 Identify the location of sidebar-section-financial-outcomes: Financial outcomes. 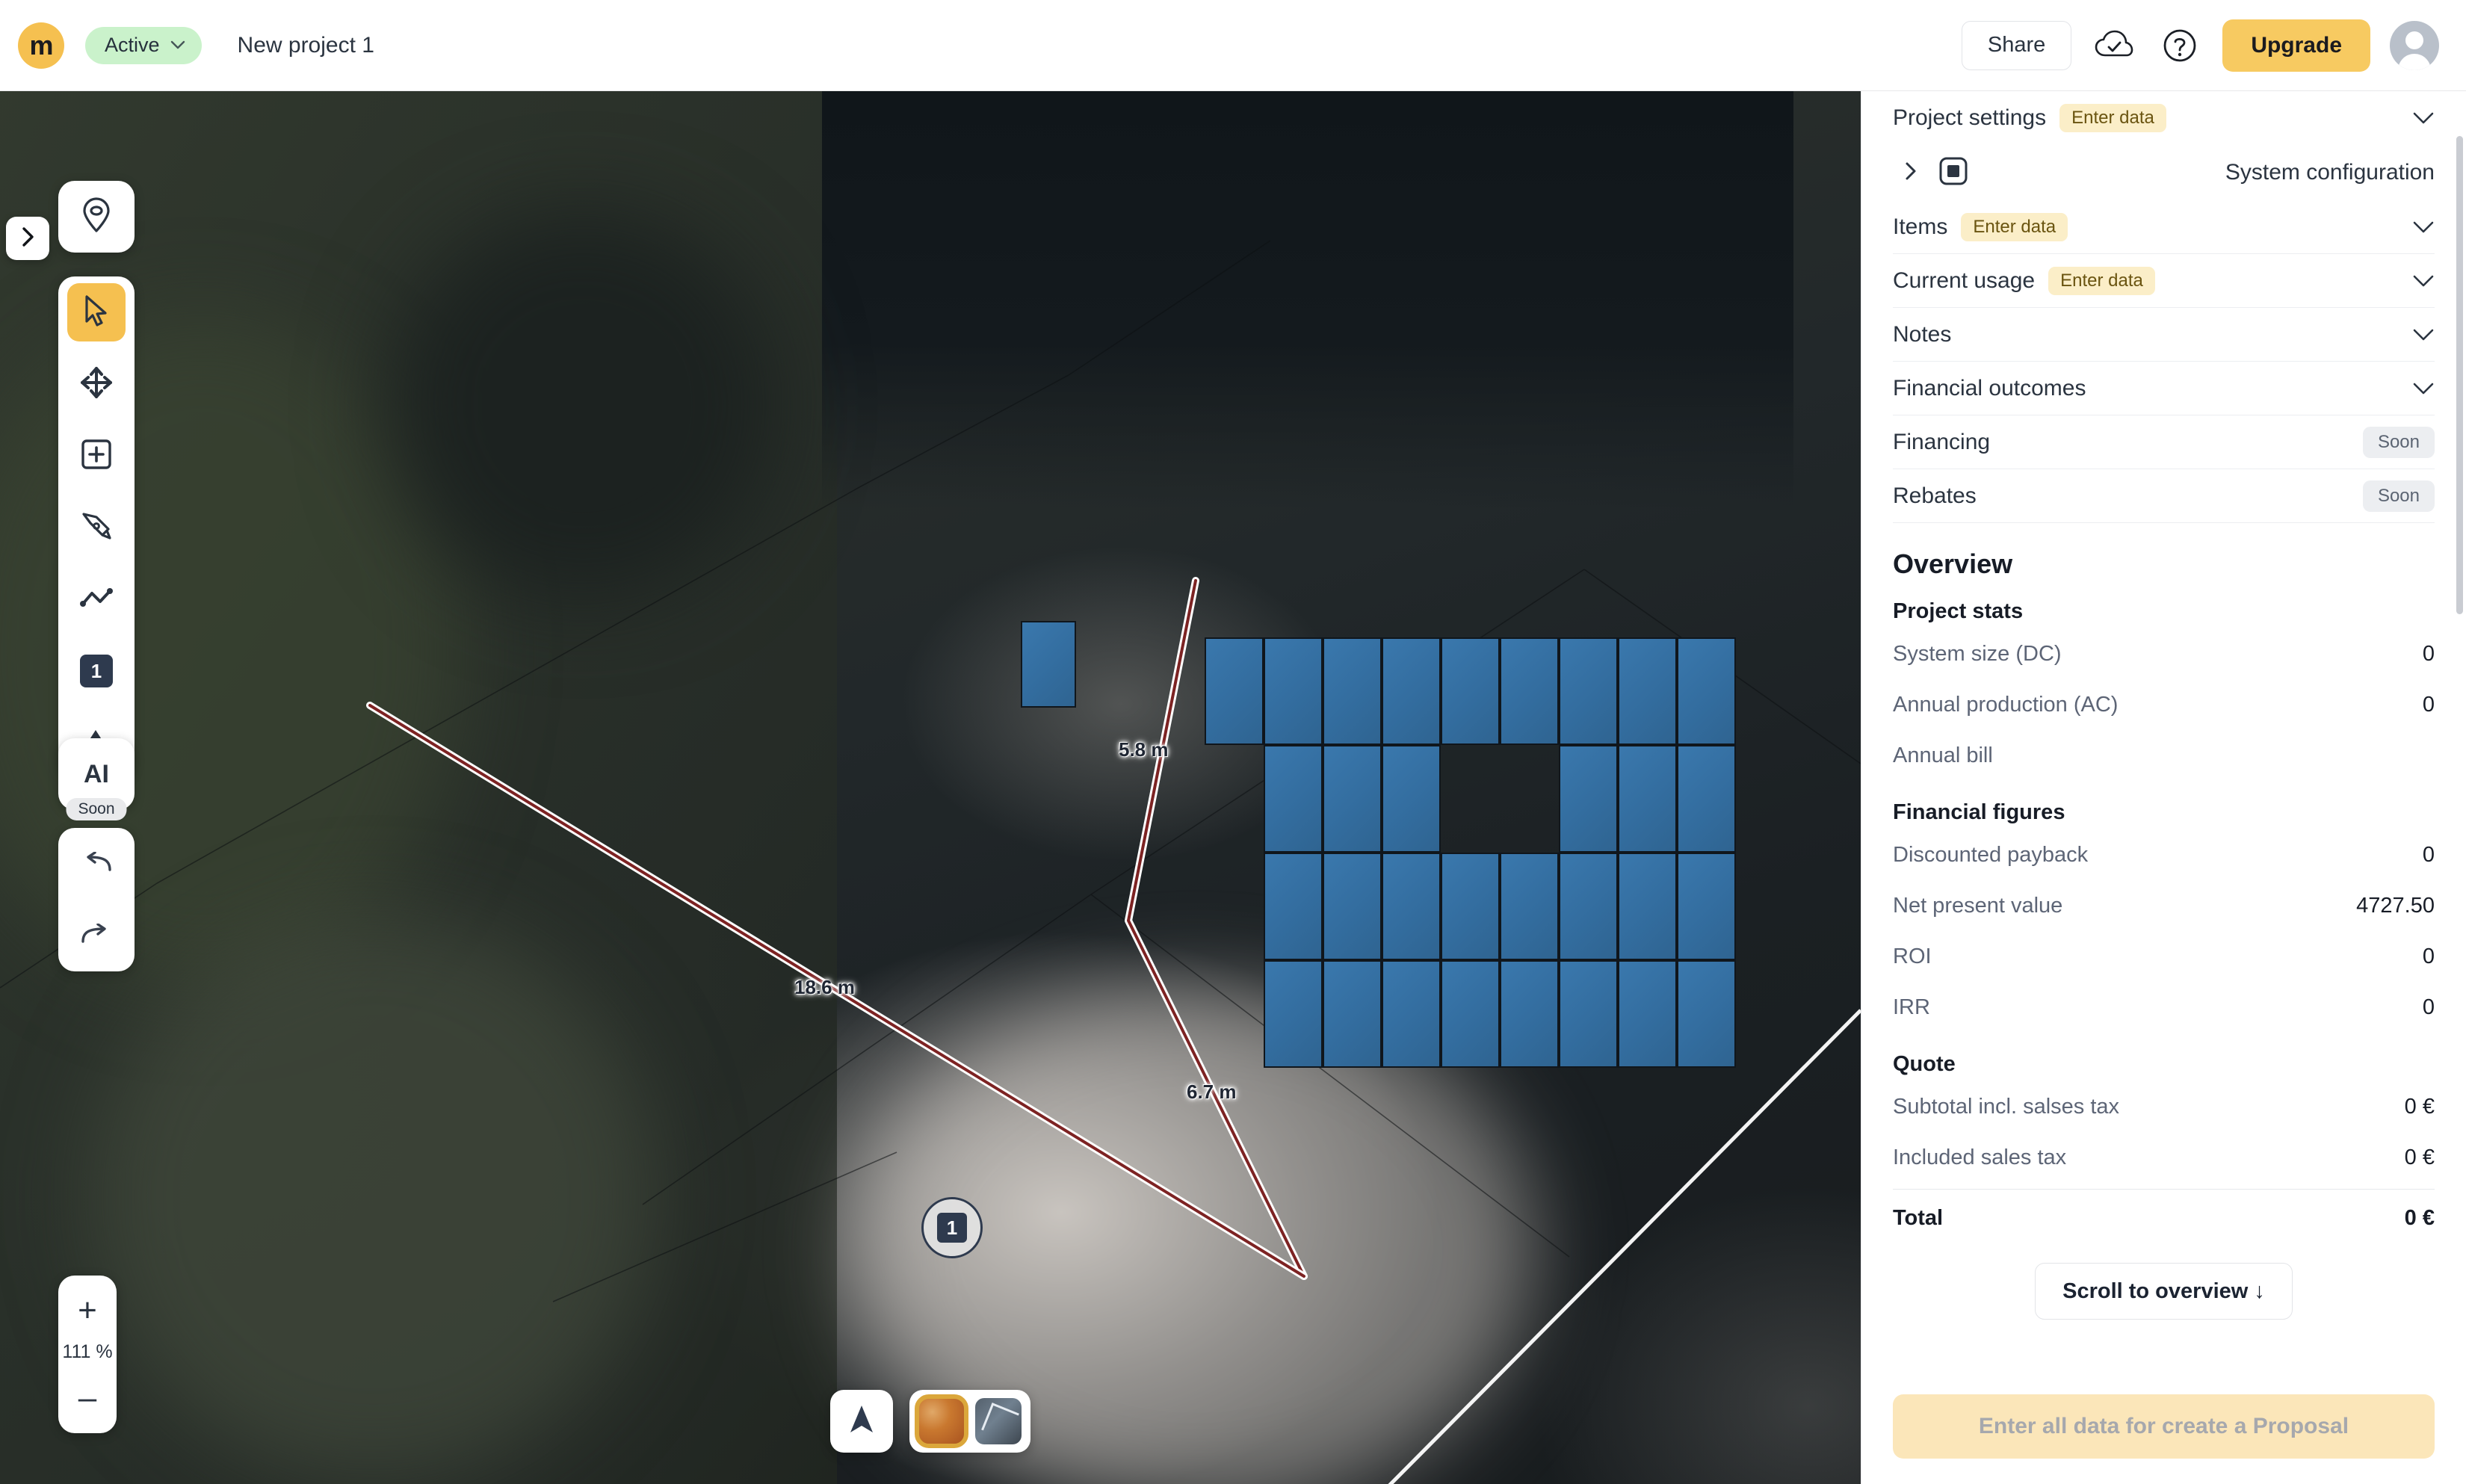
(2164, 389).